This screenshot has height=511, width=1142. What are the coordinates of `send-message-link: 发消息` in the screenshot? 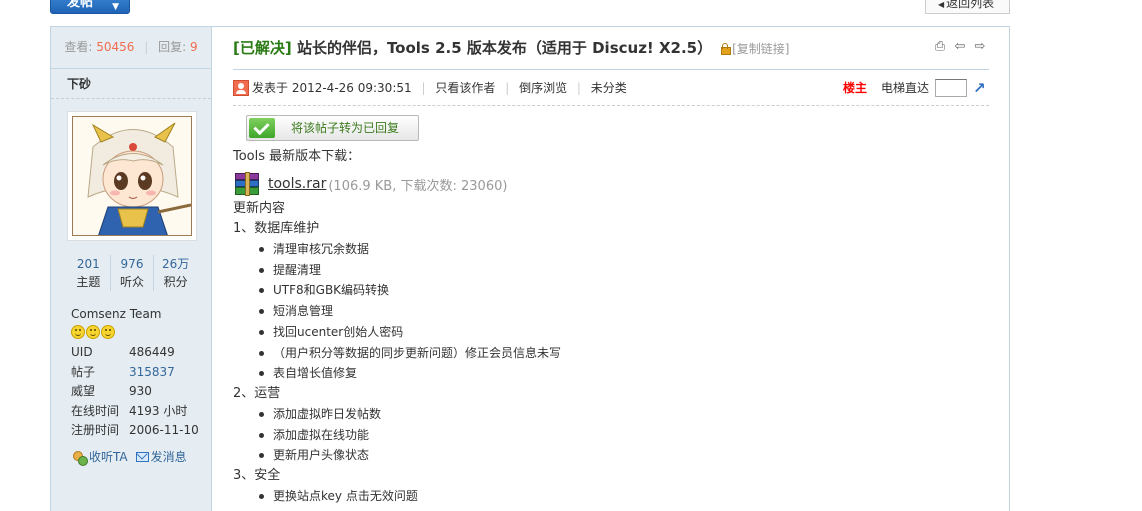 It's located at (161, 457).